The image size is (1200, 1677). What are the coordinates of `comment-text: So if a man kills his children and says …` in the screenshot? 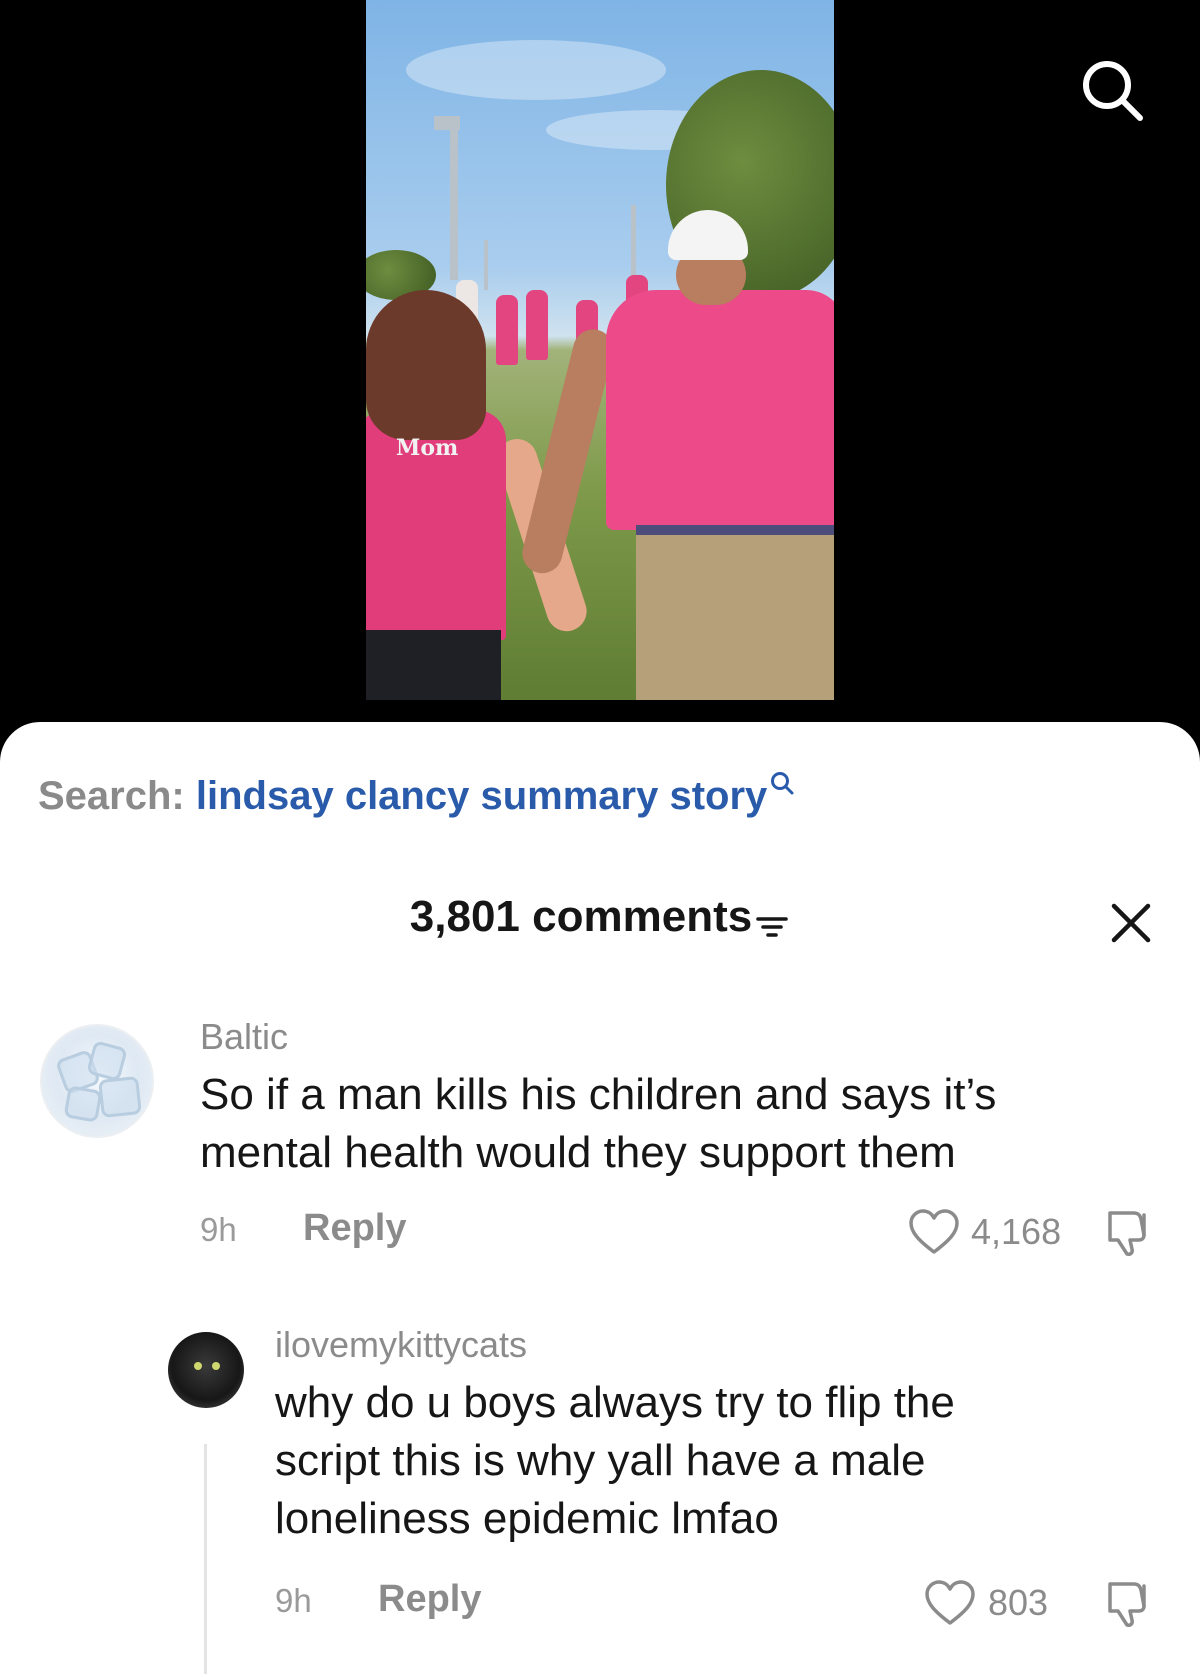 It's located at (598, 1124).